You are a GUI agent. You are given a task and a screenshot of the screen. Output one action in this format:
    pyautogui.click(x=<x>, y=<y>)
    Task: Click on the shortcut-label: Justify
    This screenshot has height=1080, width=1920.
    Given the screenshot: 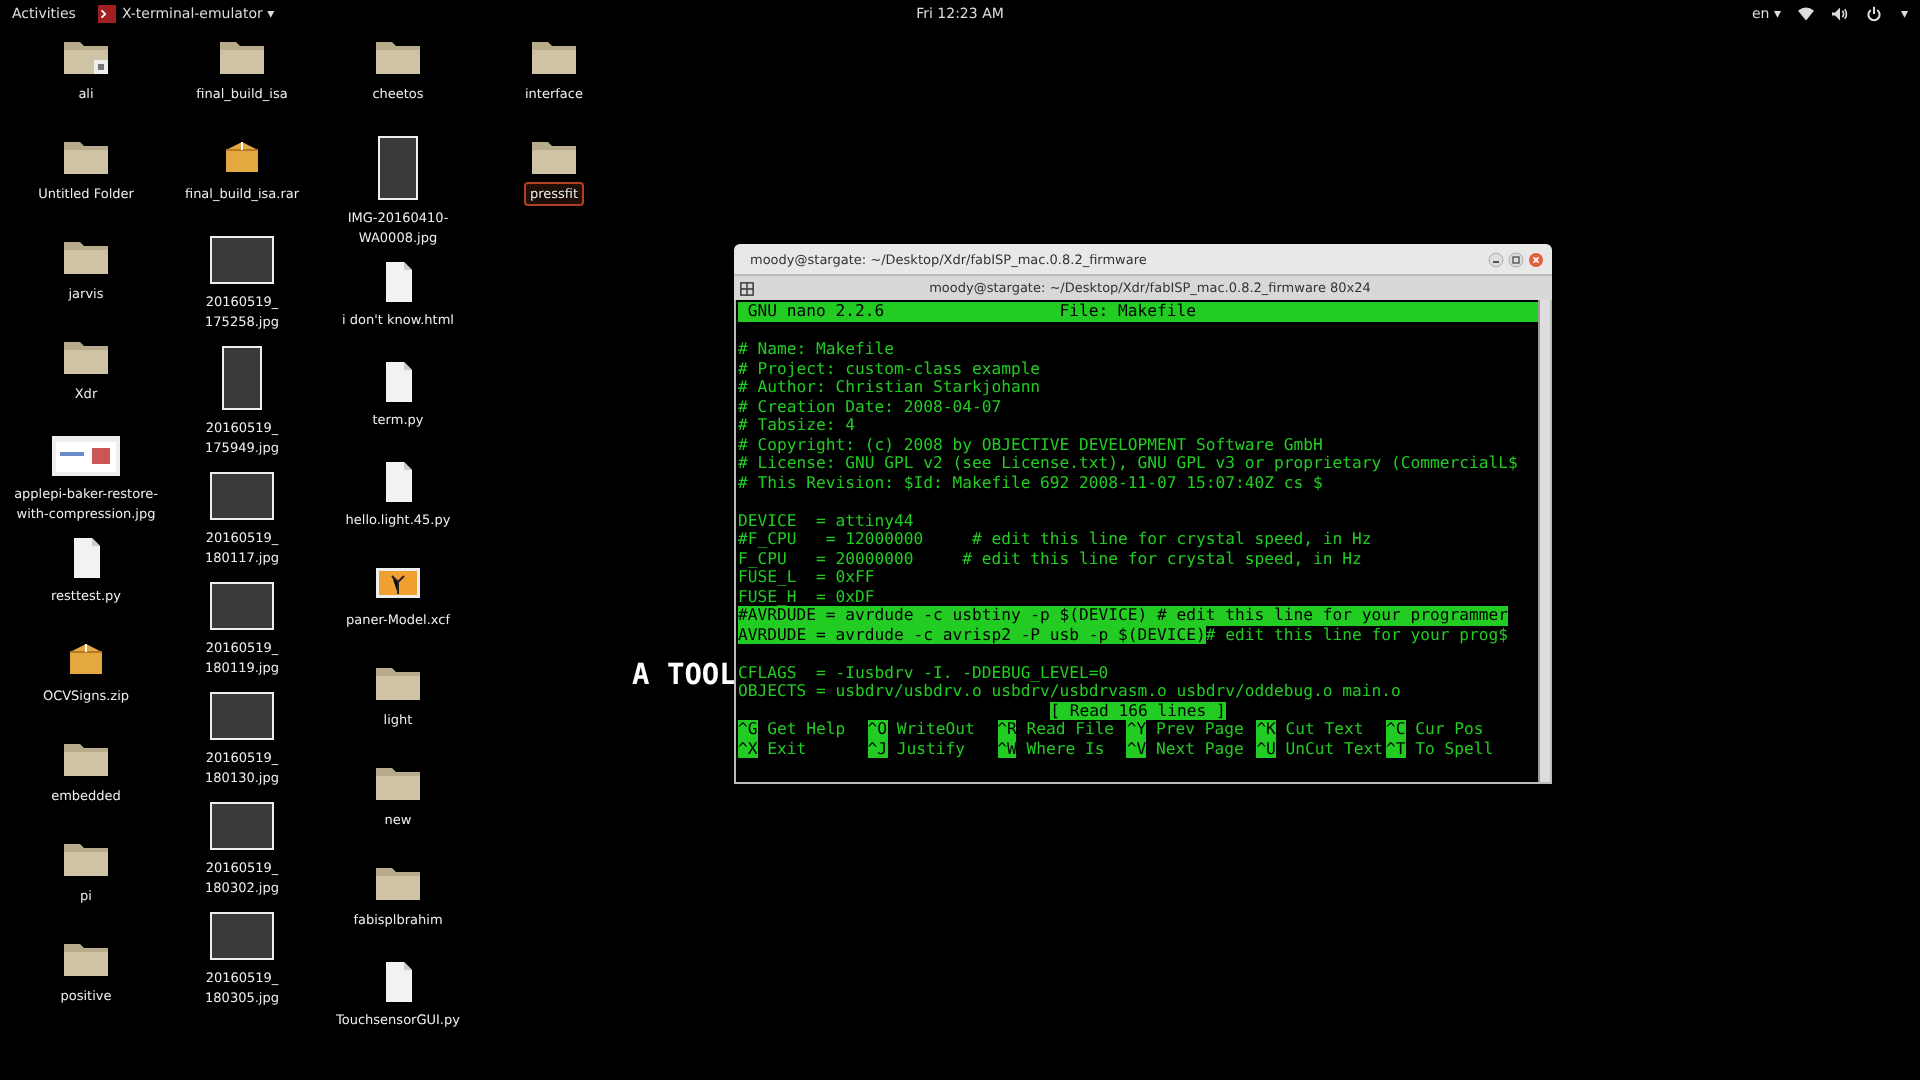 What is the action you would take?
    pyautogui.click(x=931, y=748)
    